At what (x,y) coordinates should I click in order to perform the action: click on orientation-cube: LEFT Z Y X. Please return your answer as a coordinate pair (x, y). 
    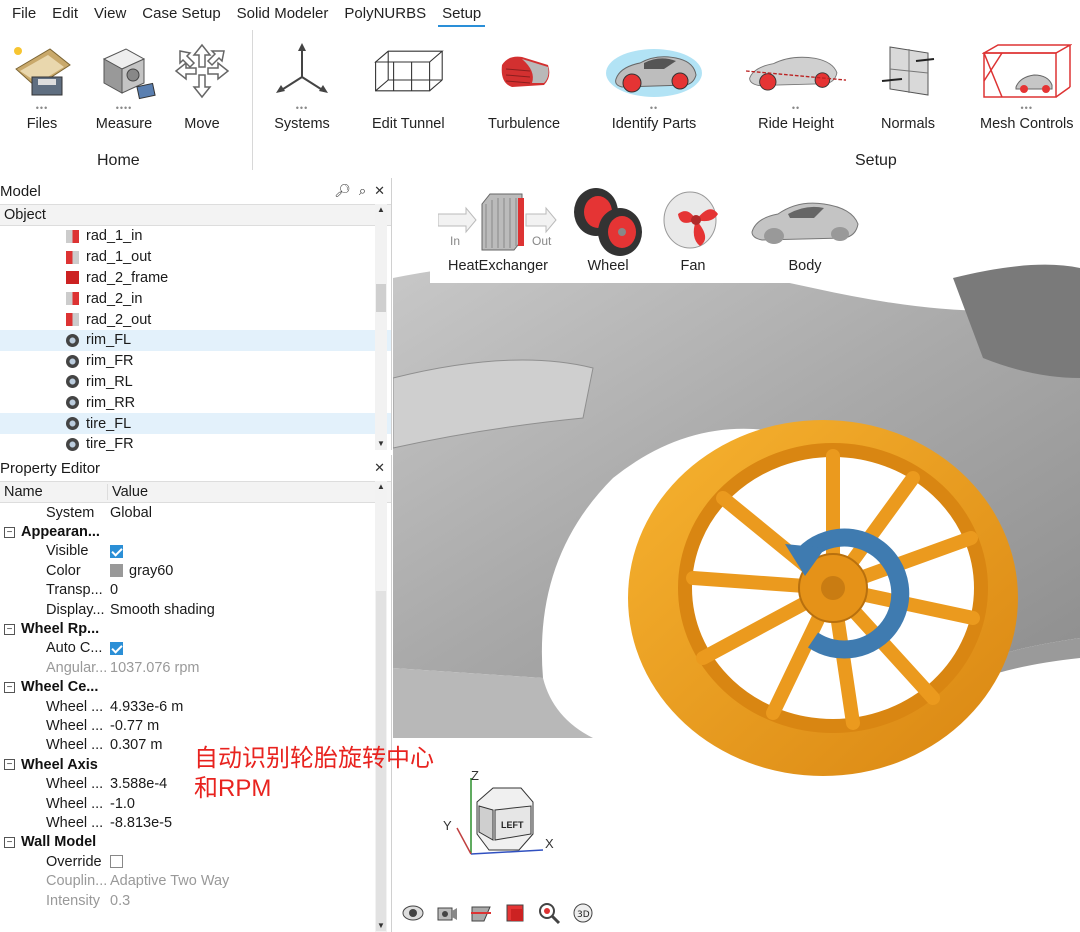
    Looking at the image, I should click on (503, 818).